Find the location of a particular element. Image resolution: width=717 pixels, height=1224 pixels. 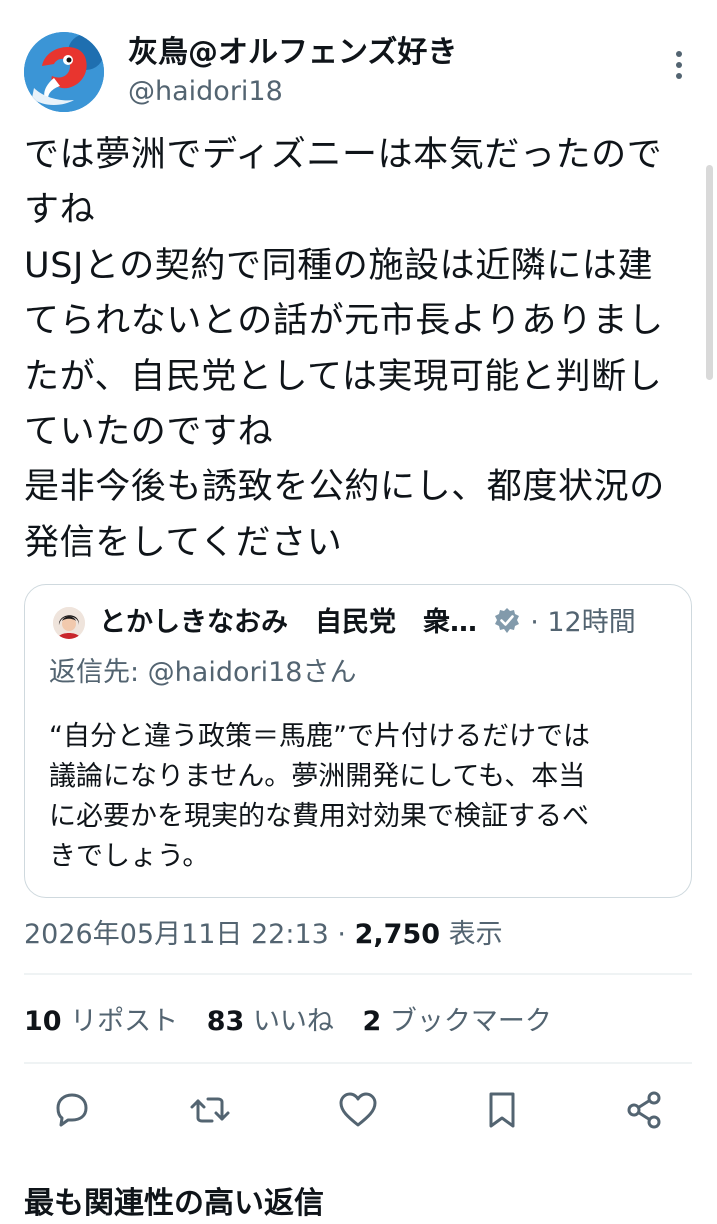

reposts-label: リポスト is located at coordinates (124, 1021).